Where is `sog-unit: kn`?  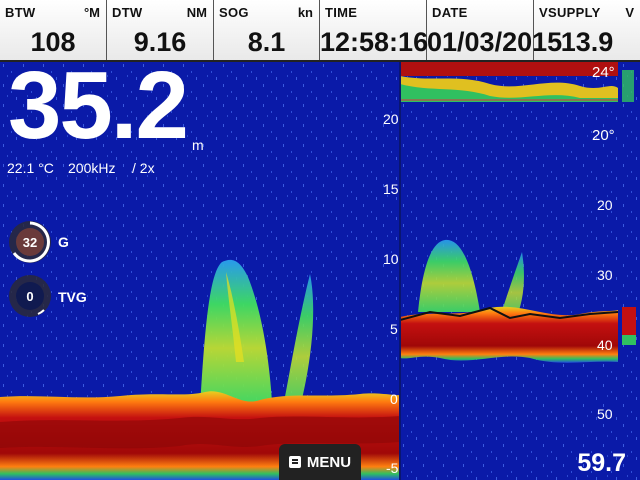 sog-unit: kn is located at coordinates (305, 12).